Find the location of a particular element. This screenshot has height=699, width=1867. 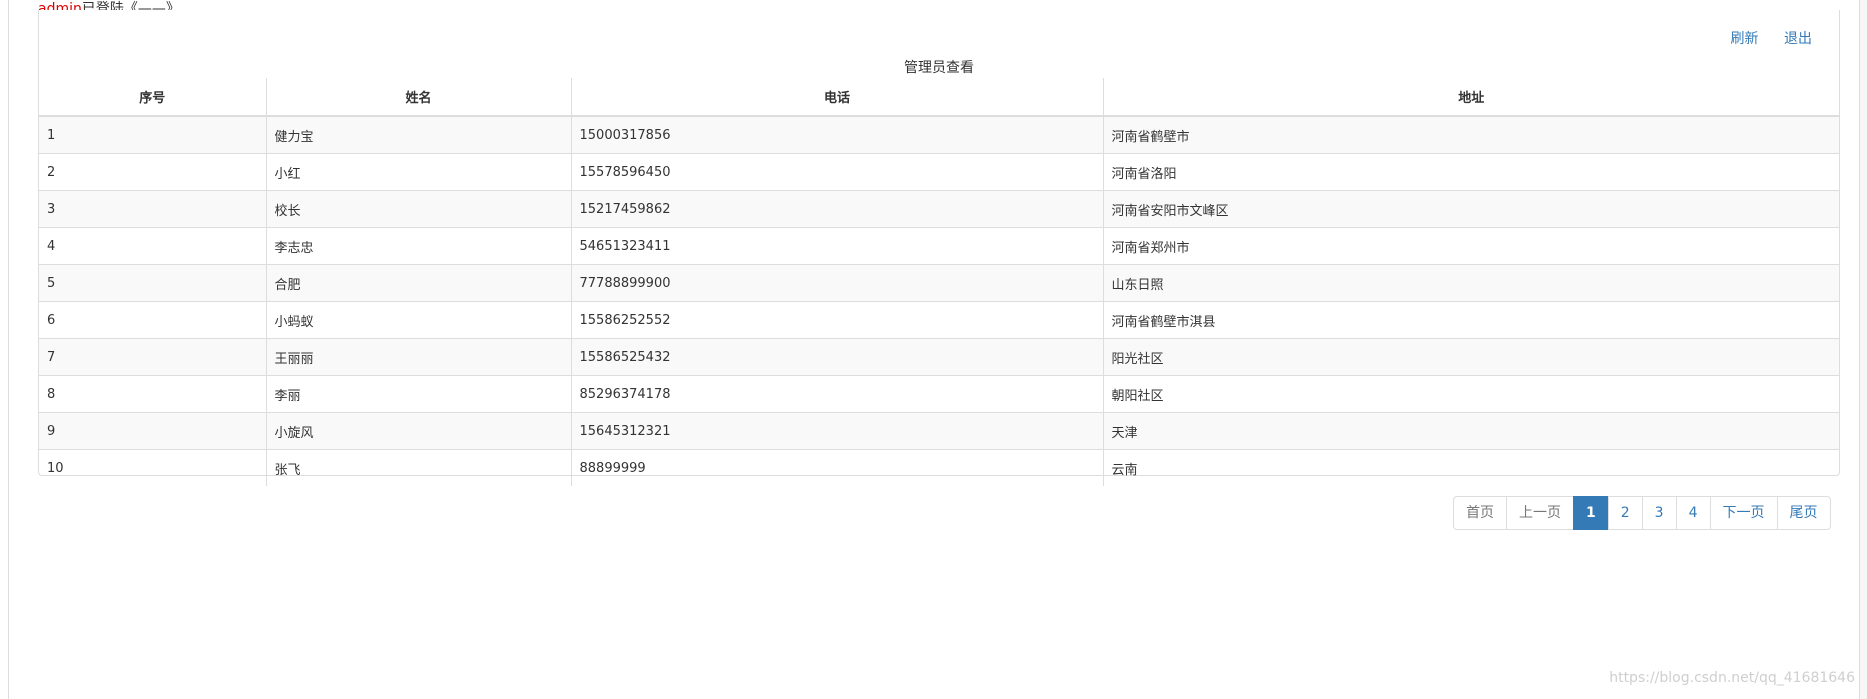

right-scroll-edge is located at coordinates (1863, 349).